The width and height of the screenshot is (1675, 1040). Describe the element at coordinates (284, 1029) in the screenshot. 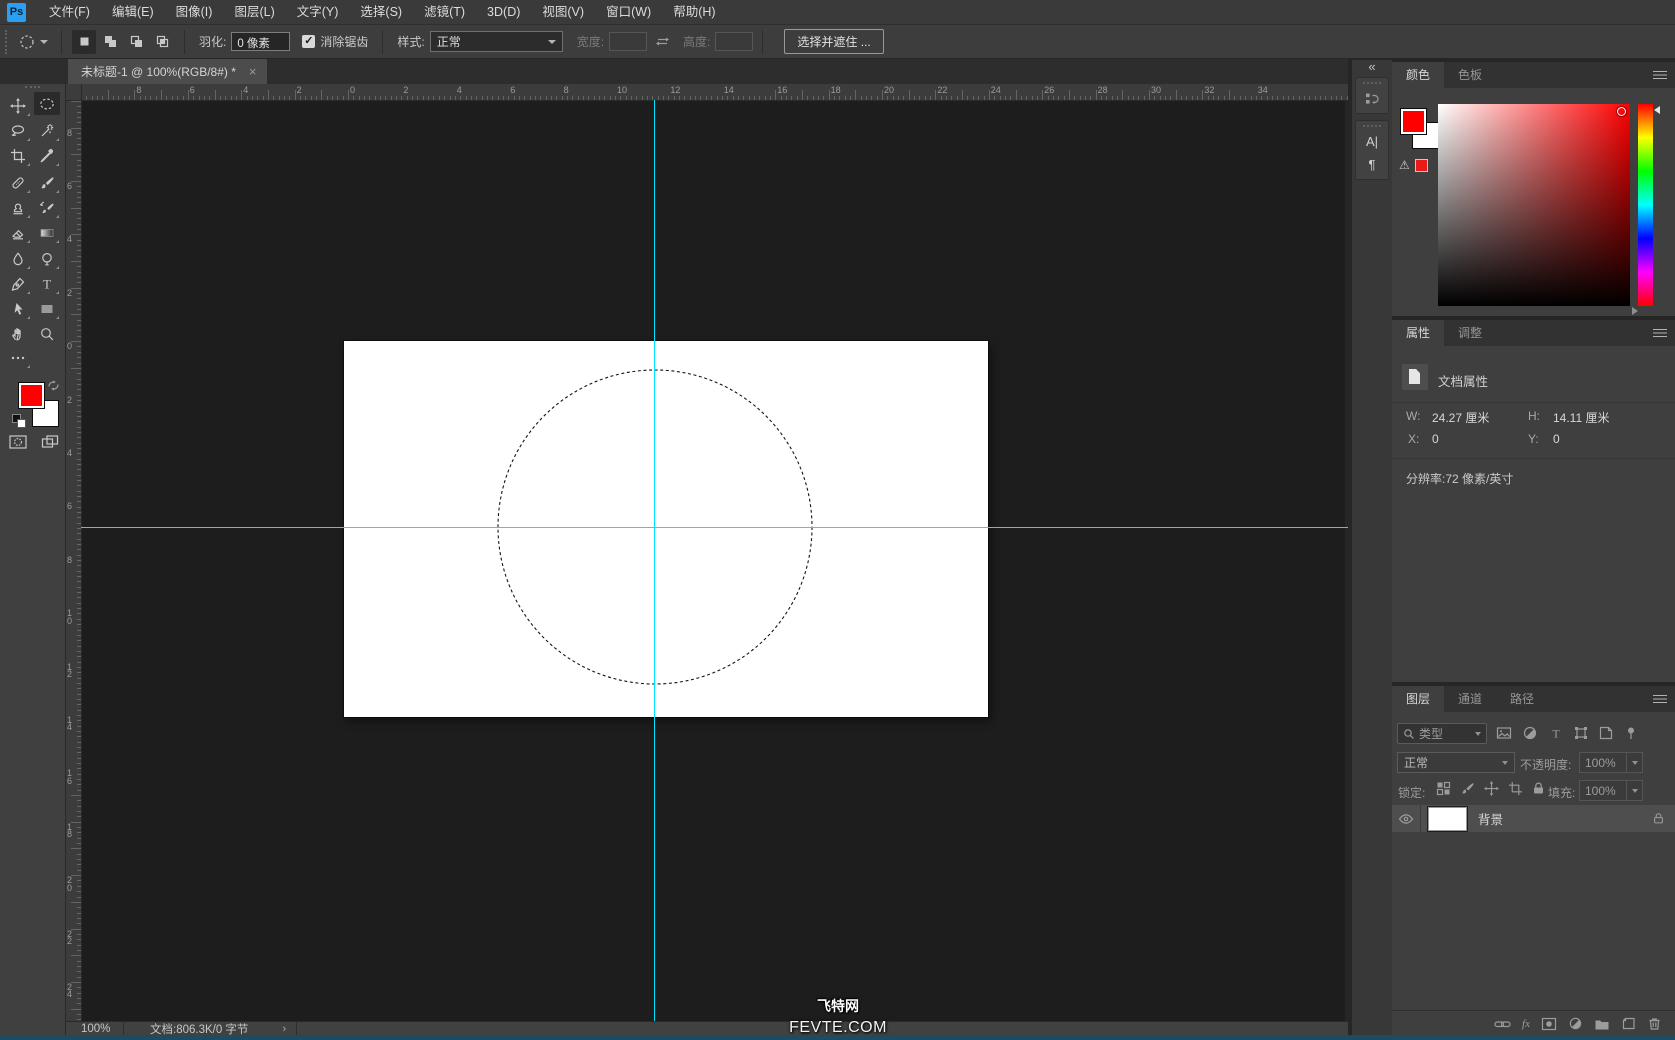

I see `status-chevron-icon: ›` at that location.